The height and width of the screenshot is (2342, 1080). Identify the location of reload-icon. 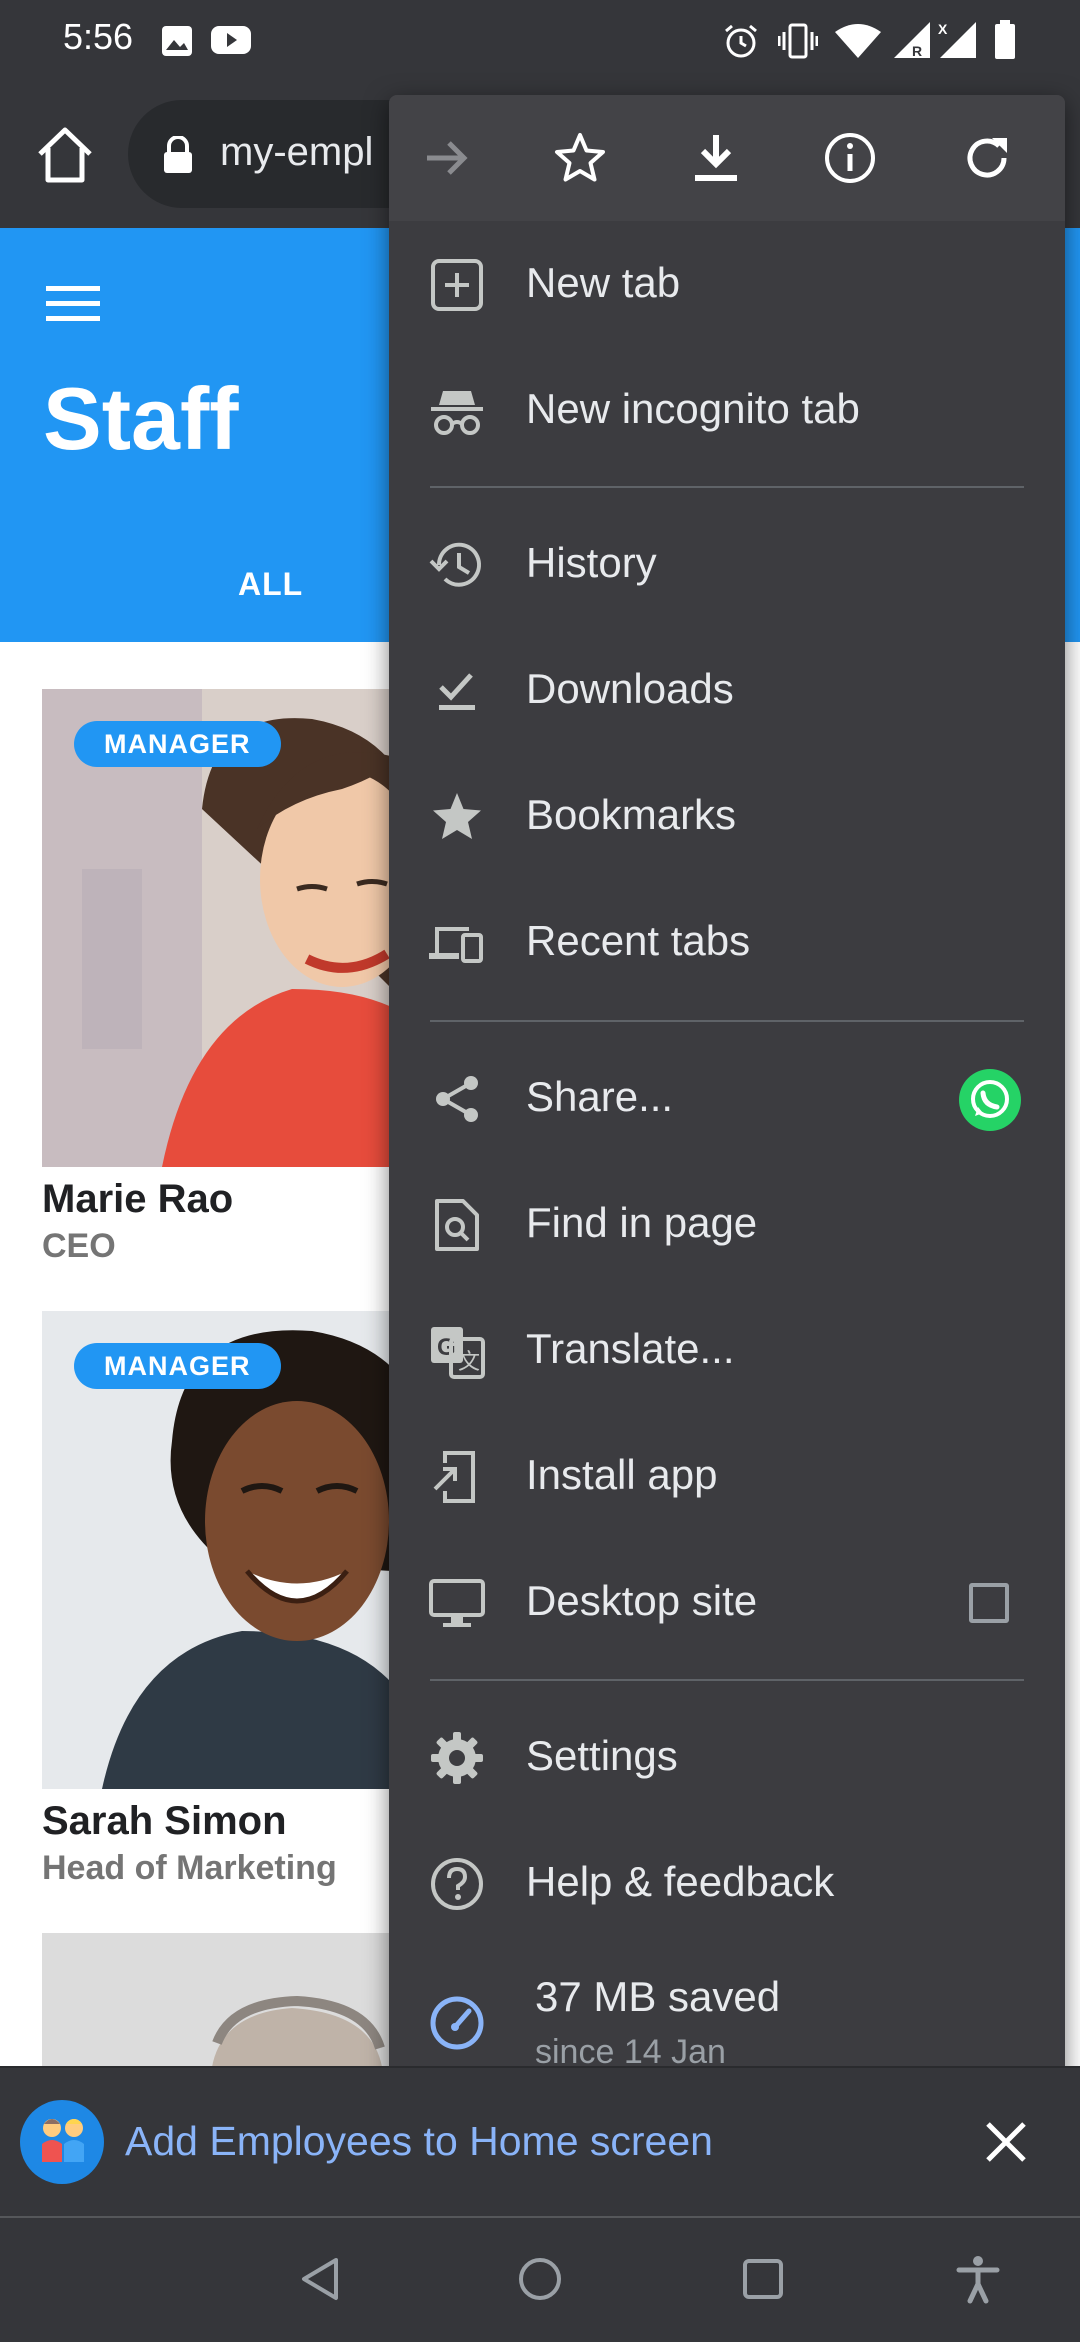
(987, 158).